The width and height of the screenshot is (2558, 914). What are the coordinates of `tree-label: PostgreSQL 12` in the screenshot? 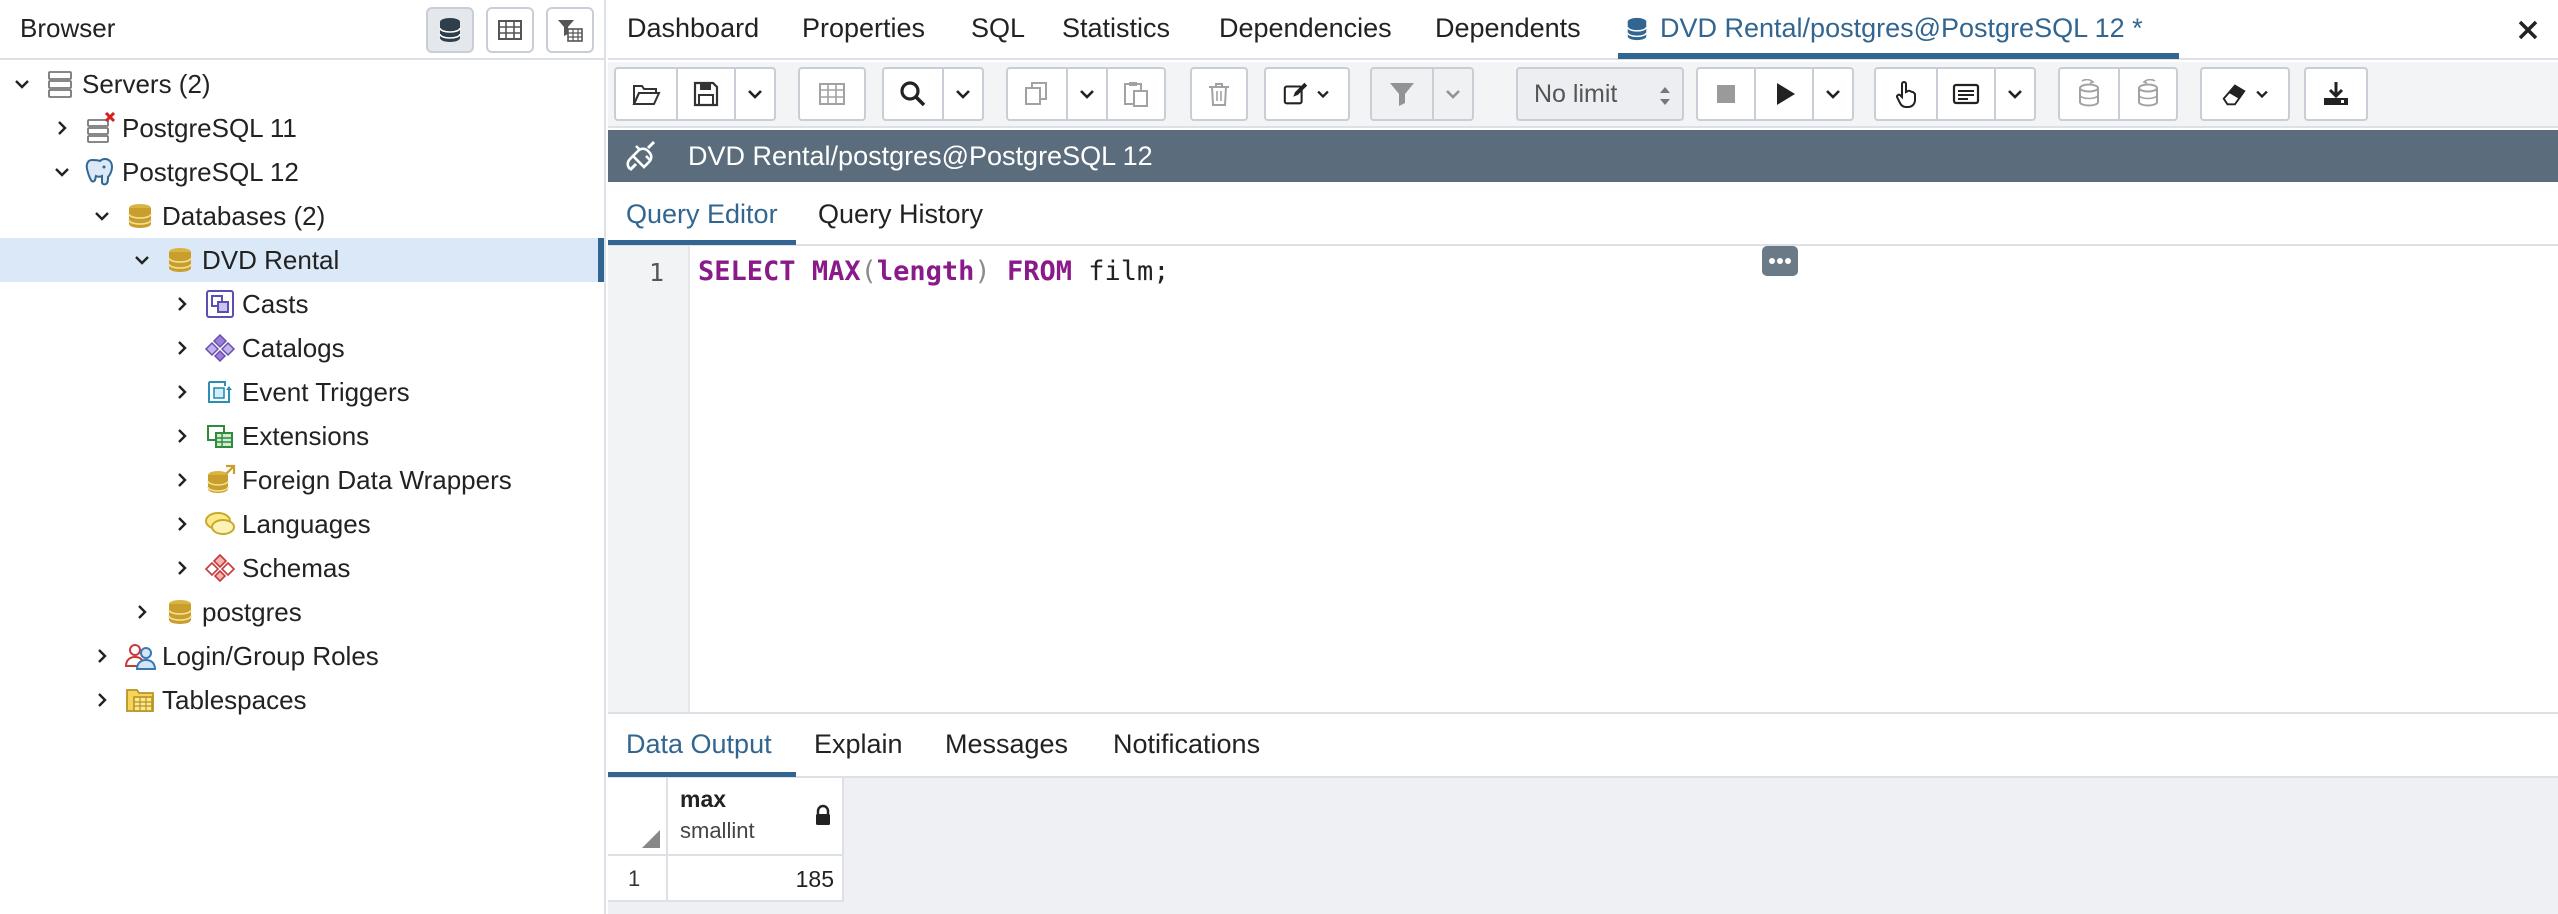 It's located at (210, 171).